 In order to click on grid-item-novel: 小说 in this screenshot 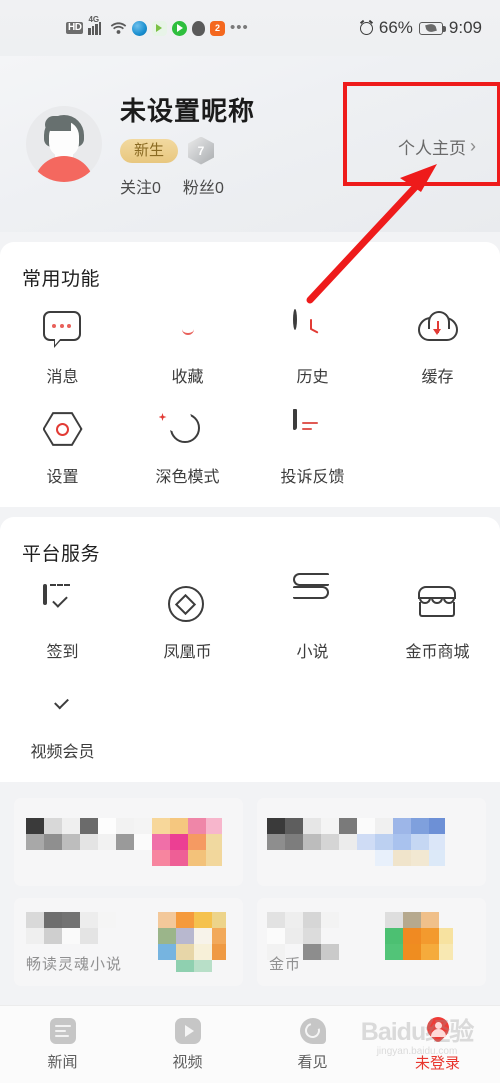, I will do `click(312, 622)`.